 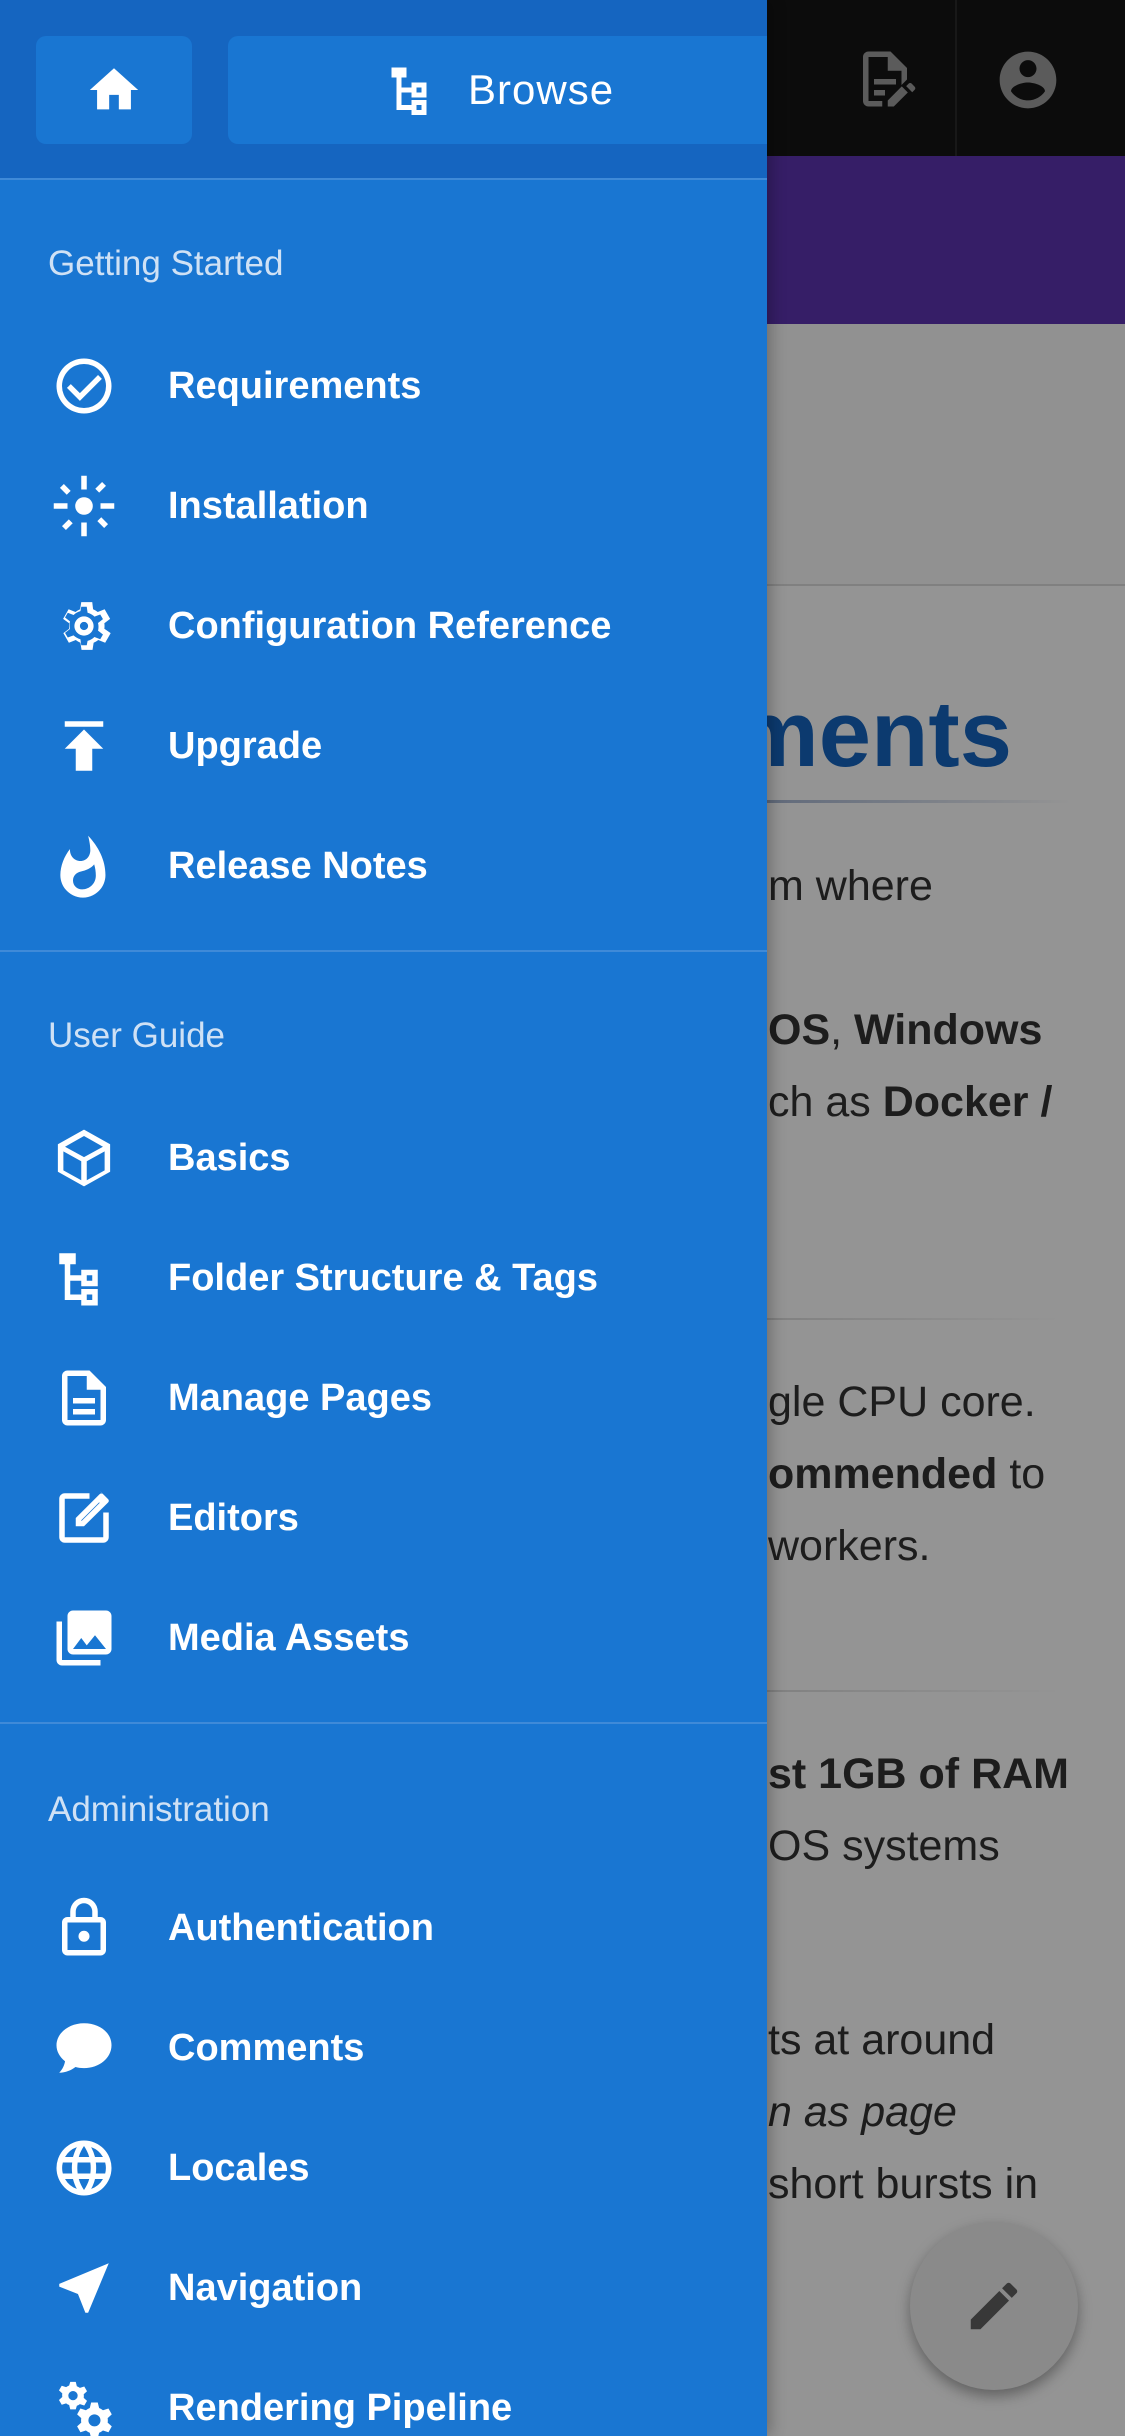 I want to click on nav-item-label: Release Notes, so click(x=298, y=865).